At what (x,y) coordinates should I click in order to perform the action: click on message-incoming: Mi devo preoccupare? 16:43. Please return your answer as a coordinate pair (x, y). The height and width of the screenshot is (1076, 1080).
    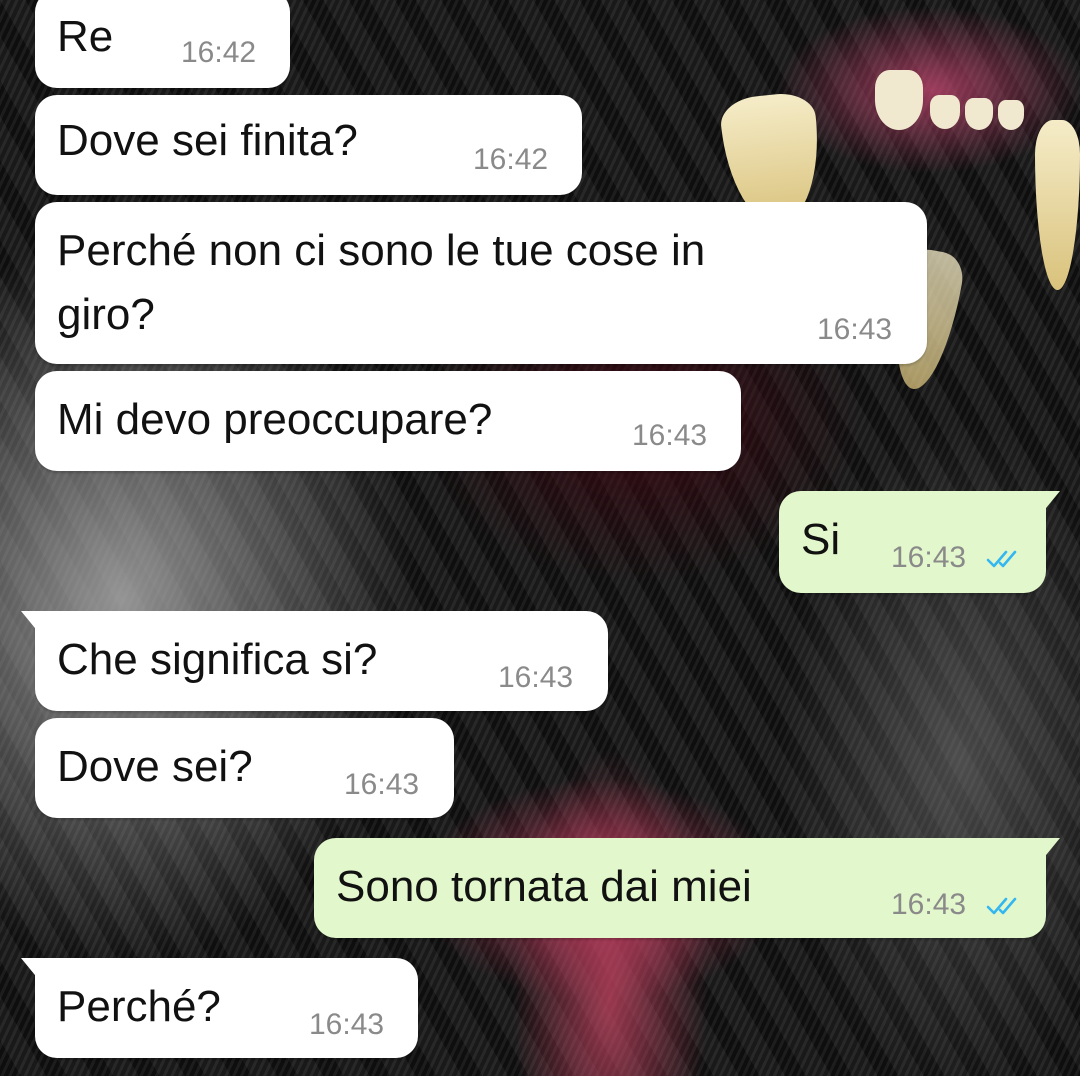
    Looking at the image, I should click on (388, 421).